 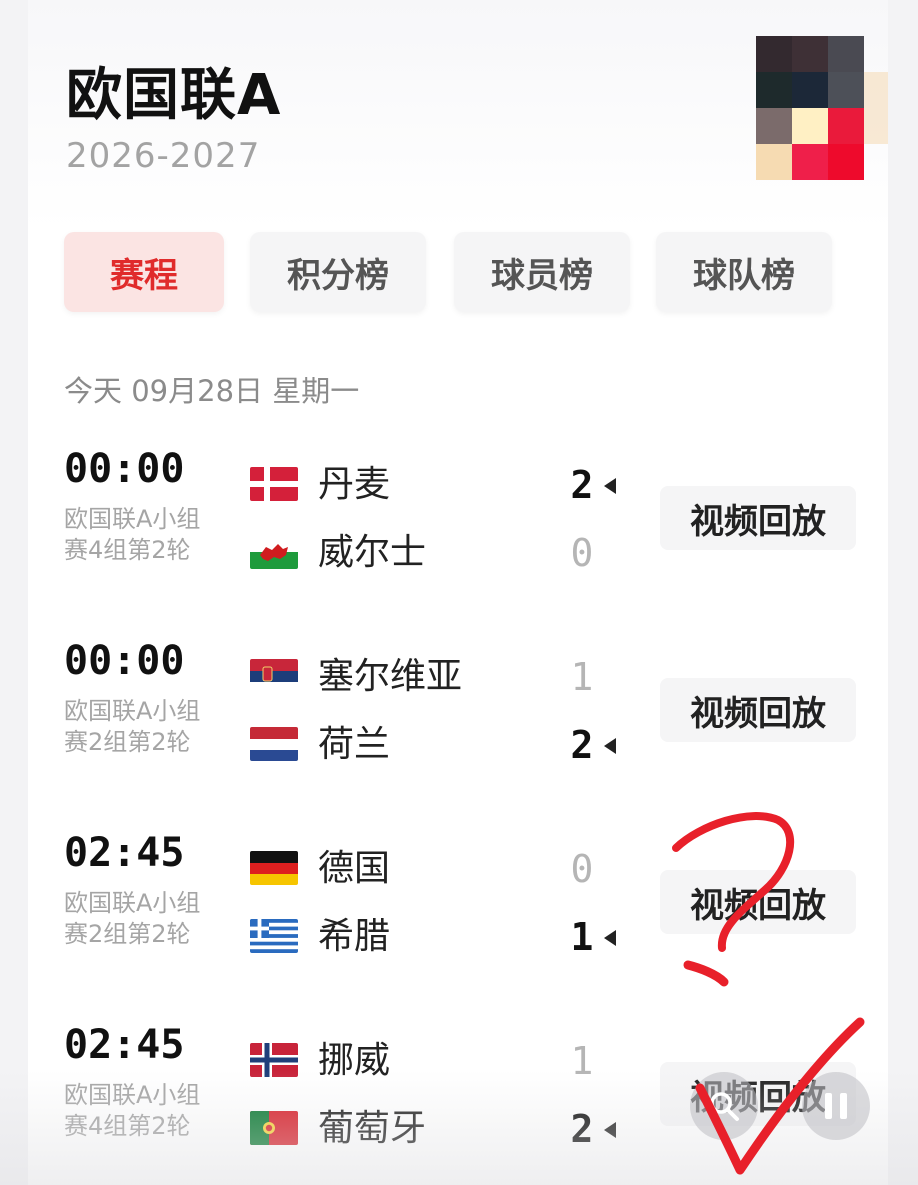 What do you see at coordinates (274, 936) in the screenshot?
I see `greece-flag-icon` at bounding box center [274, 936].